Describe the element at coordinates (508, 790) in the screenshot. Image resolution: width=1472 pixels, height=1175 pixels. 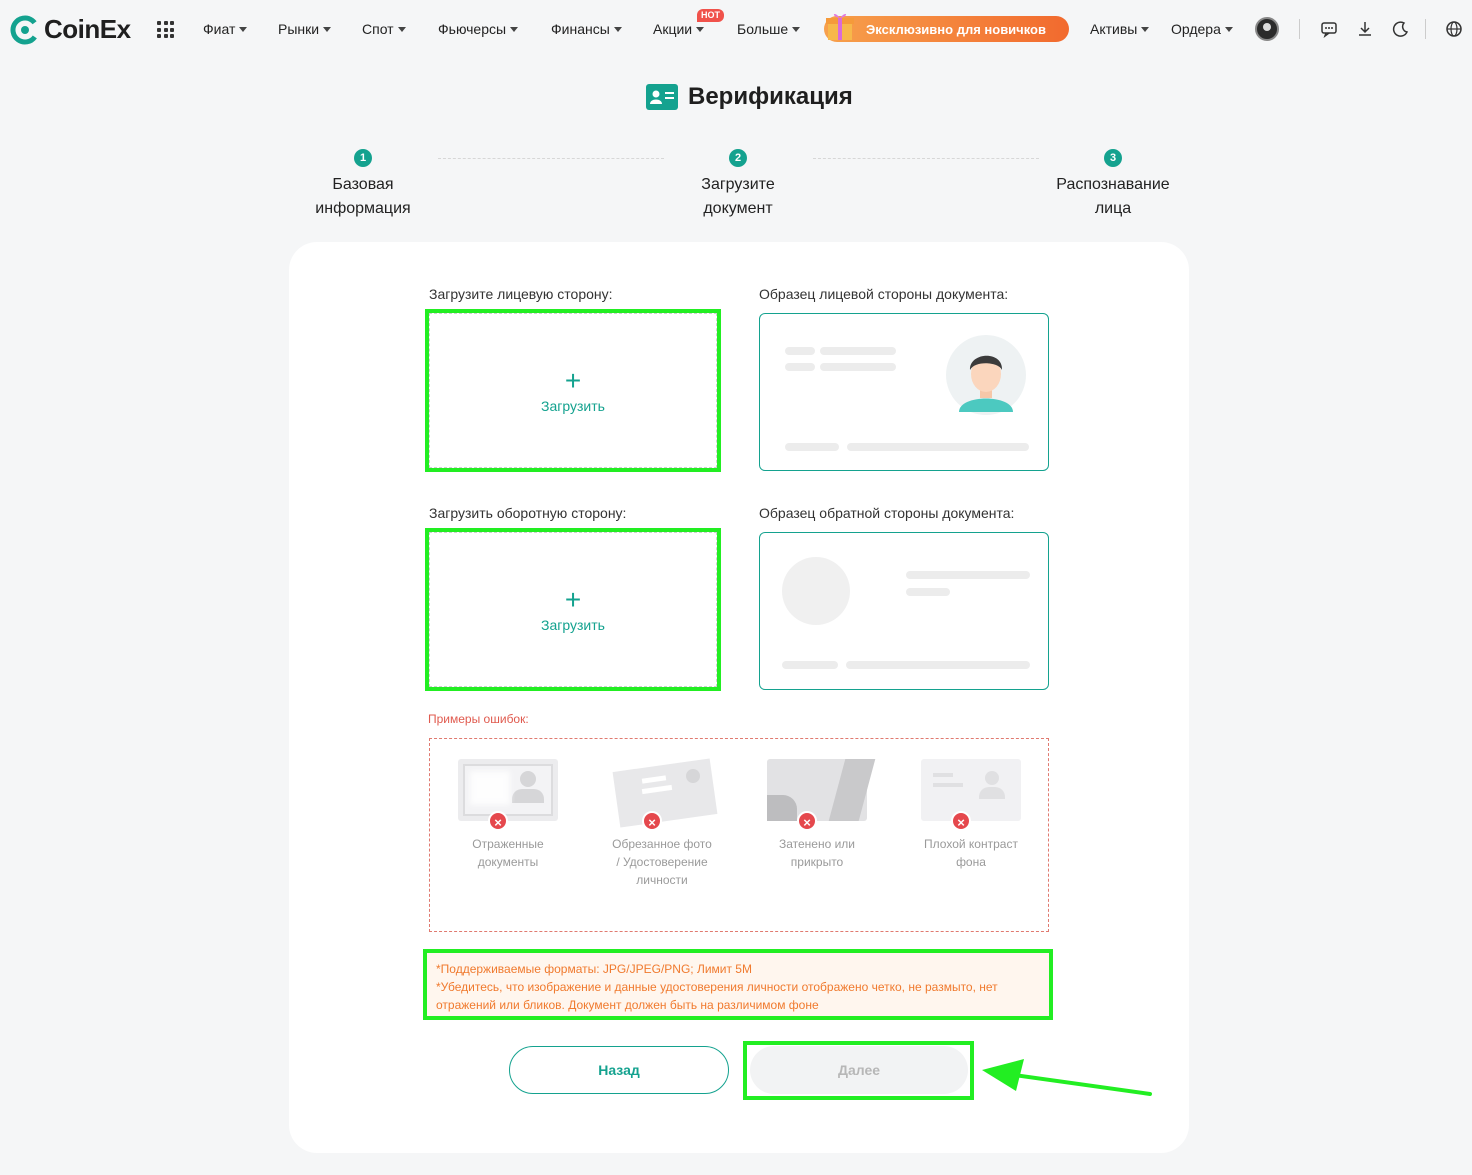
I see `reflected-document-image` at that location.